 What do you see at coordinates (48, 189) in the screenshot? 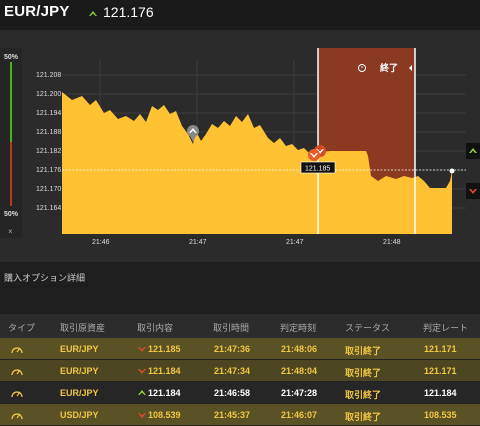
I see `y-tick: 121.170` at bounding box center [48, 189].